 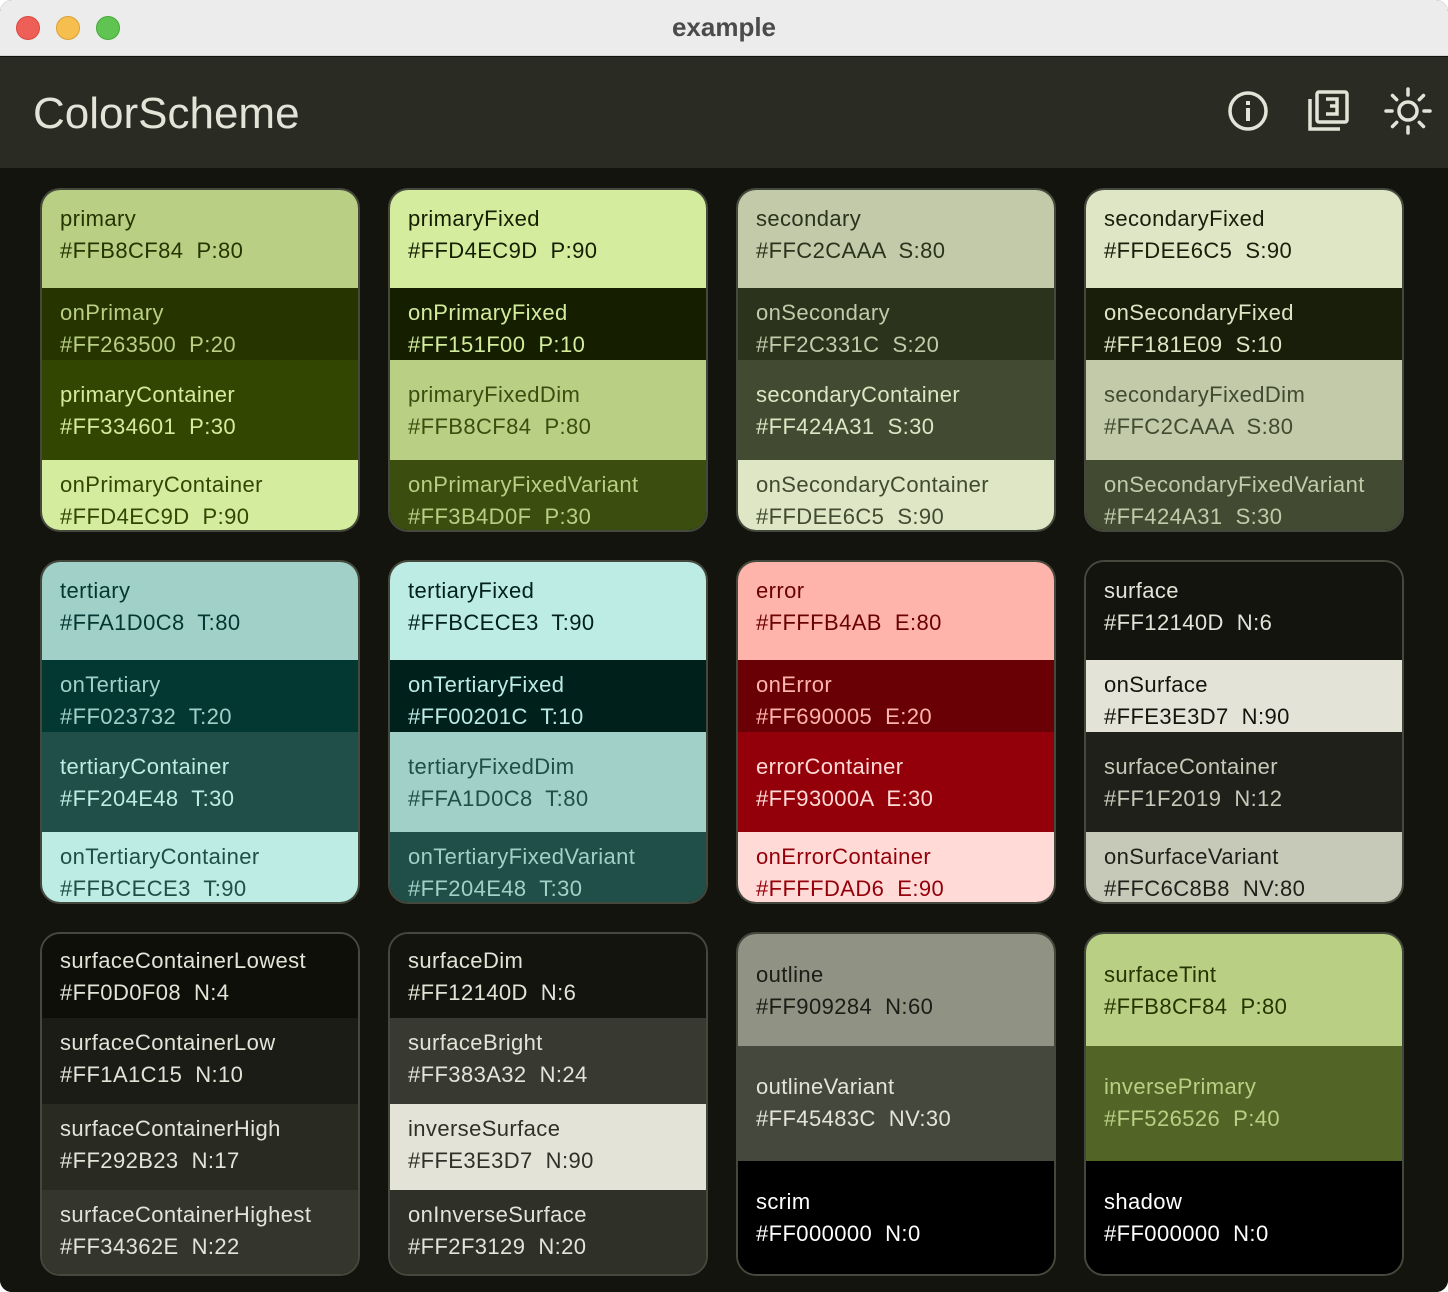 I want to click on color-swatch-on-secondary-fixed-variant: onSecondaryFixedVariant #FF424A31 S:30, so click(x=1244, y=495).